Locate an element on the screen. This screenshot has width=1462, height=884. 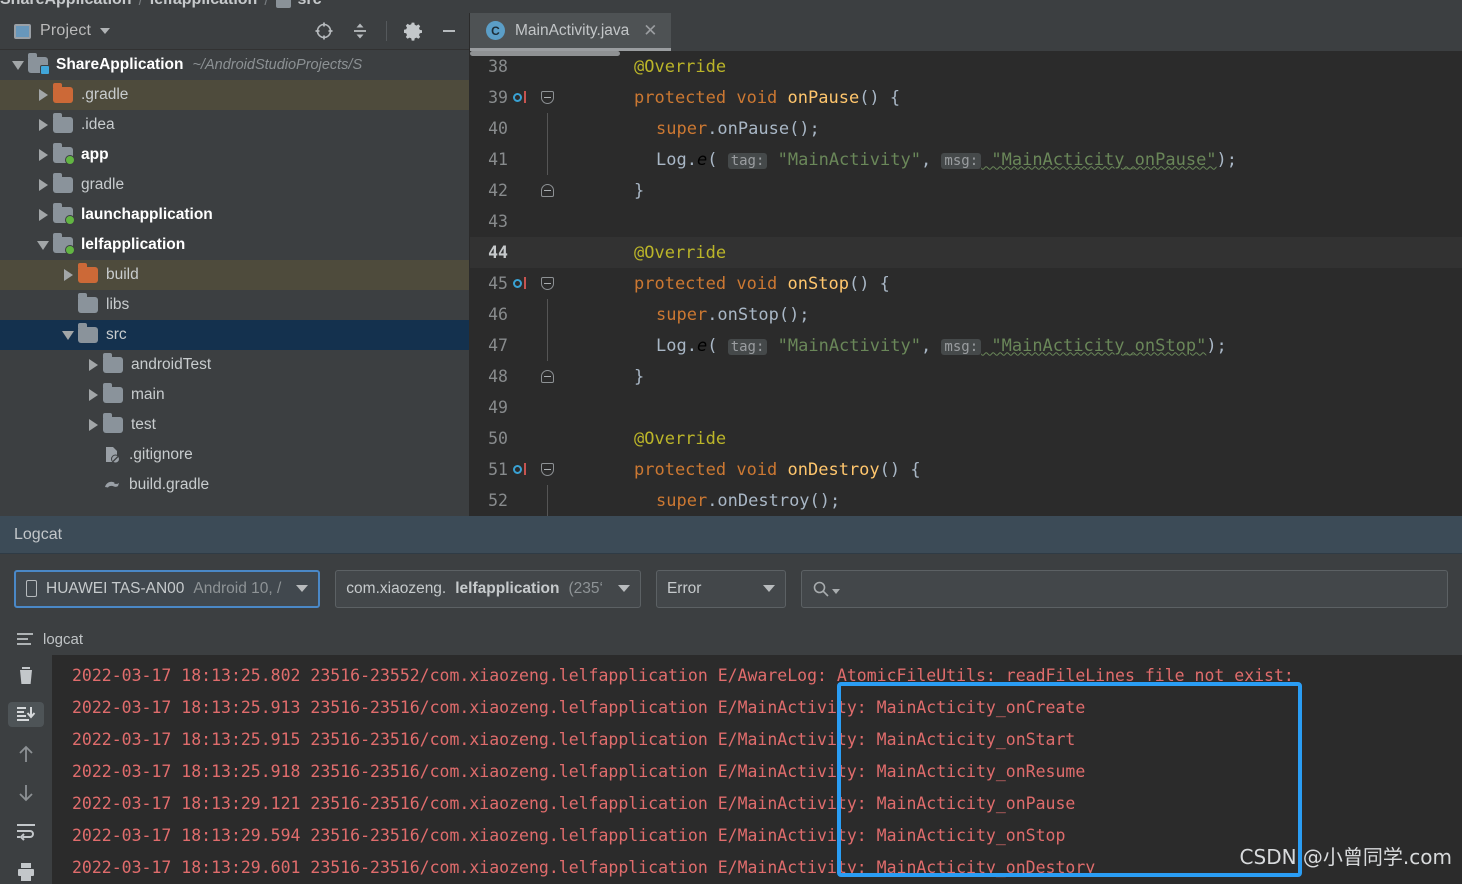
tree-item-src: src is located at coordinates (234, 335).